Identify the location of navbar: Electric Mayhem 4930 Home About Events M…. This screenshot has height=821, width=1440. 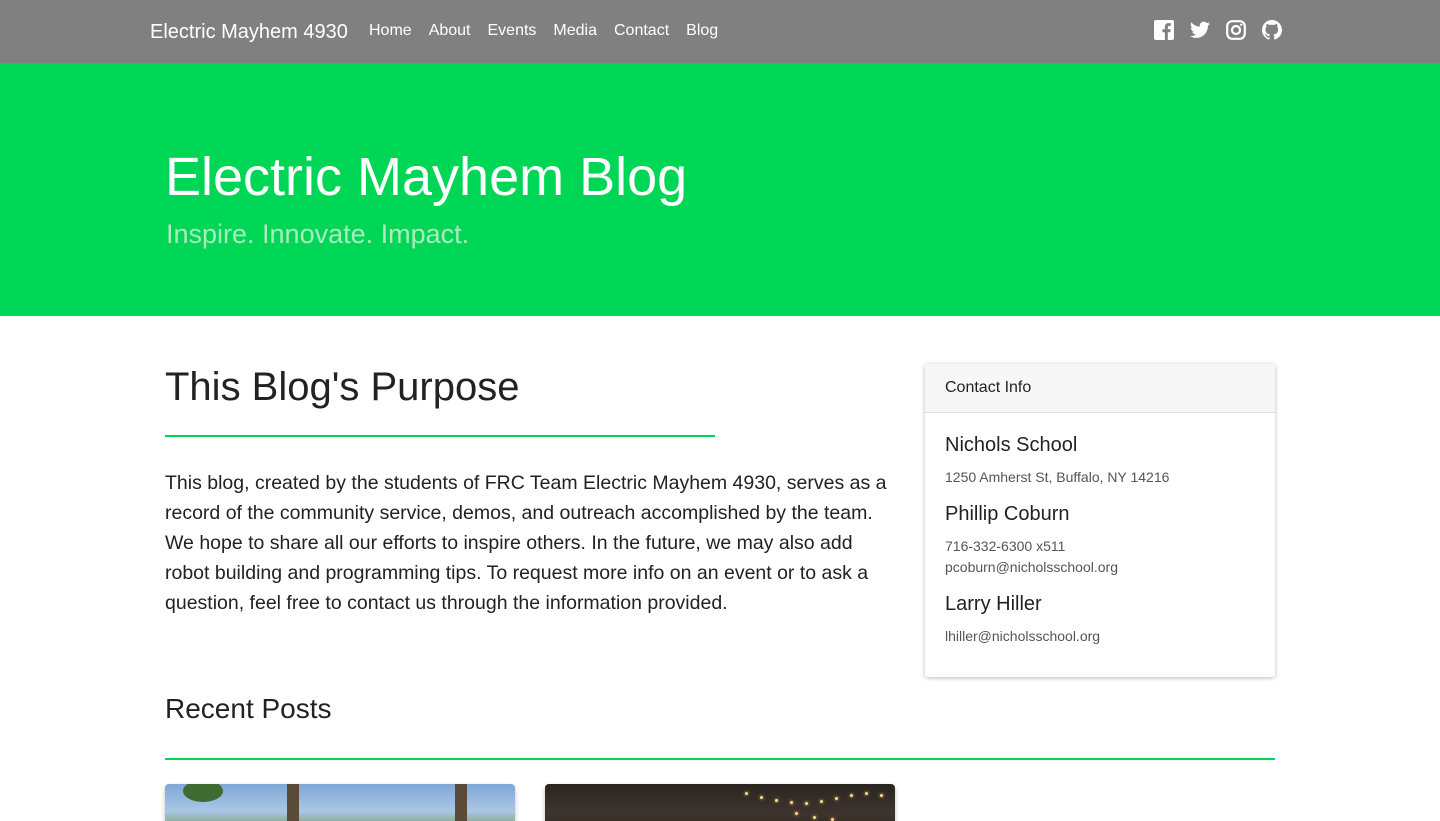
(720, 31).